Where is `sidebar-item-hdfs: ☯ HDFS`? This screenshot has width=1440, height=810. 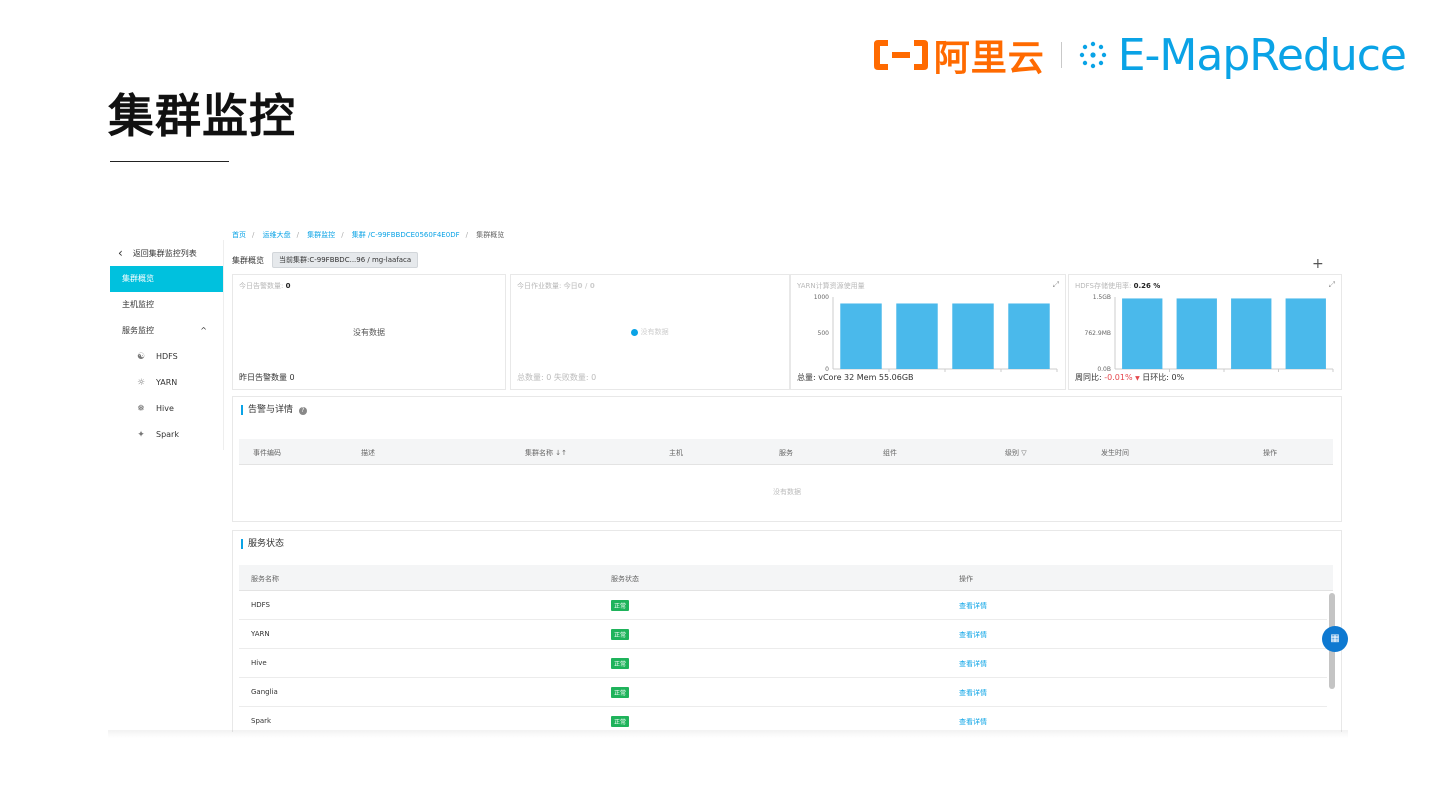 sidebar-item-hdfs: ☯ HDFS is located at coordinates (166, 357).